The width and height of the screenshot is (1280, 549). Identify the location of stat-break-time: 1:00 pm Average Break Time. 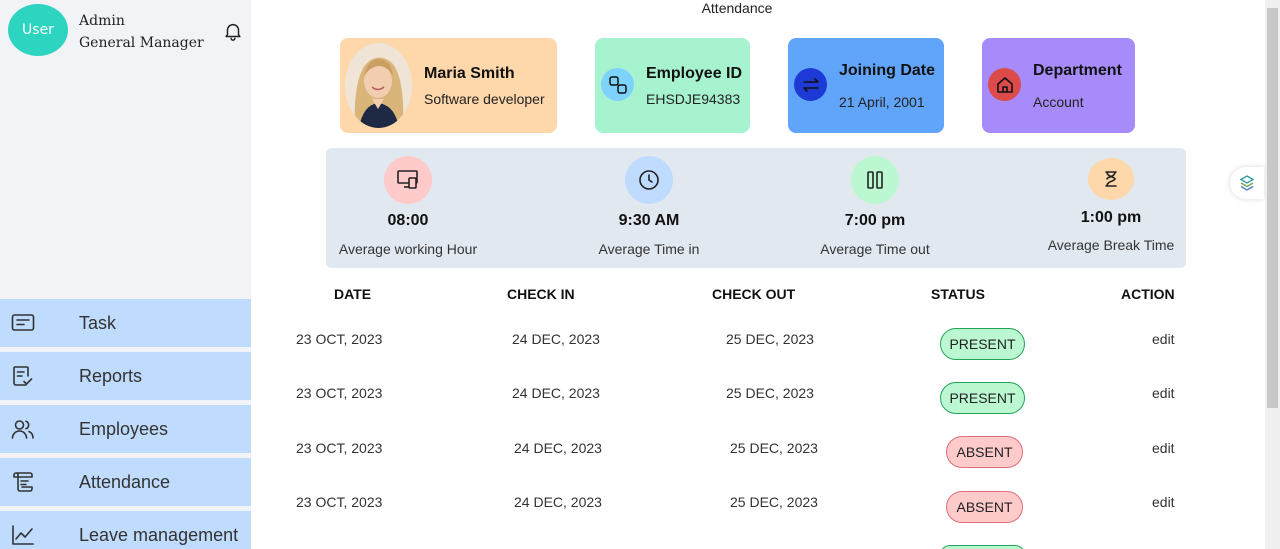
(1111, 208).